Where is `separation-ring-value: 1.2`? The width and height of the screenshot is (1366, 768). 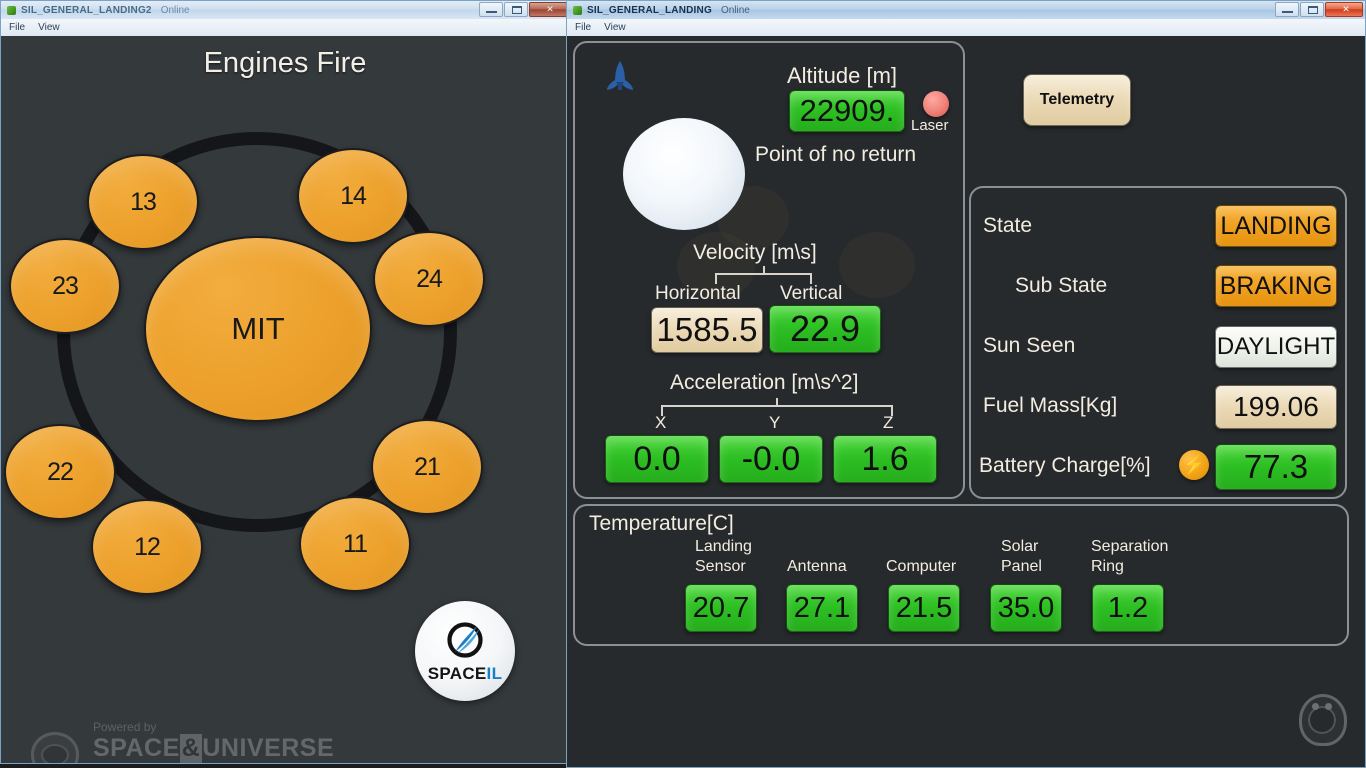 separation-ring-value: 1.2 is located at coordinates (1128, 608).